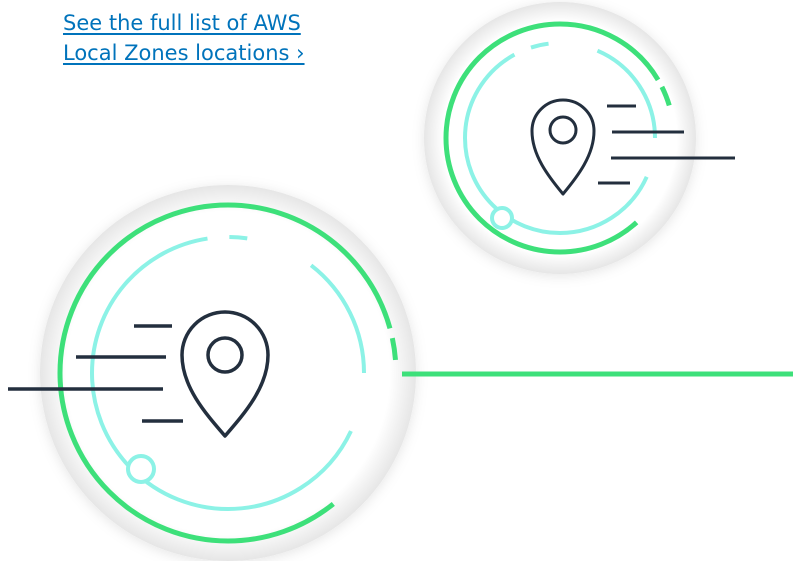 Image resolution: width=793 pixels, height=561 pixels. What do you see at coordinates (141, 469) in the screenshot?
I see `large-ring-node` at bounding box center [141, 469].